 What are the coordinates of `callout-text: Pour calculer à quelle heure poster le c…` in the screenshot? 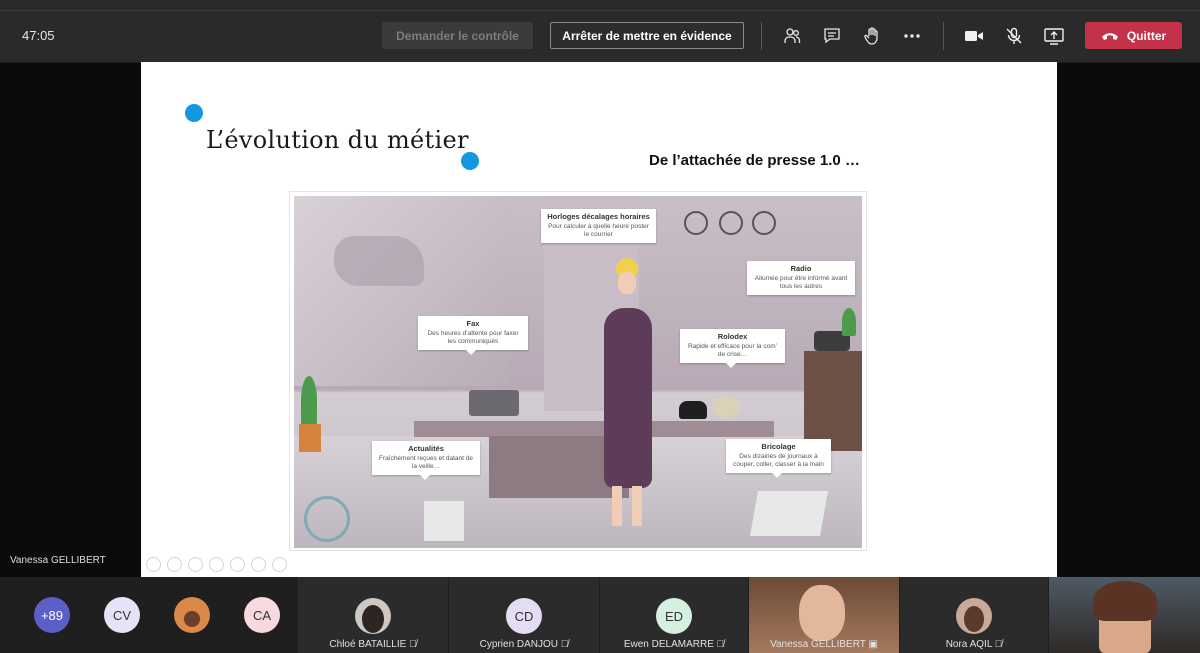 It's located at (598, 230).